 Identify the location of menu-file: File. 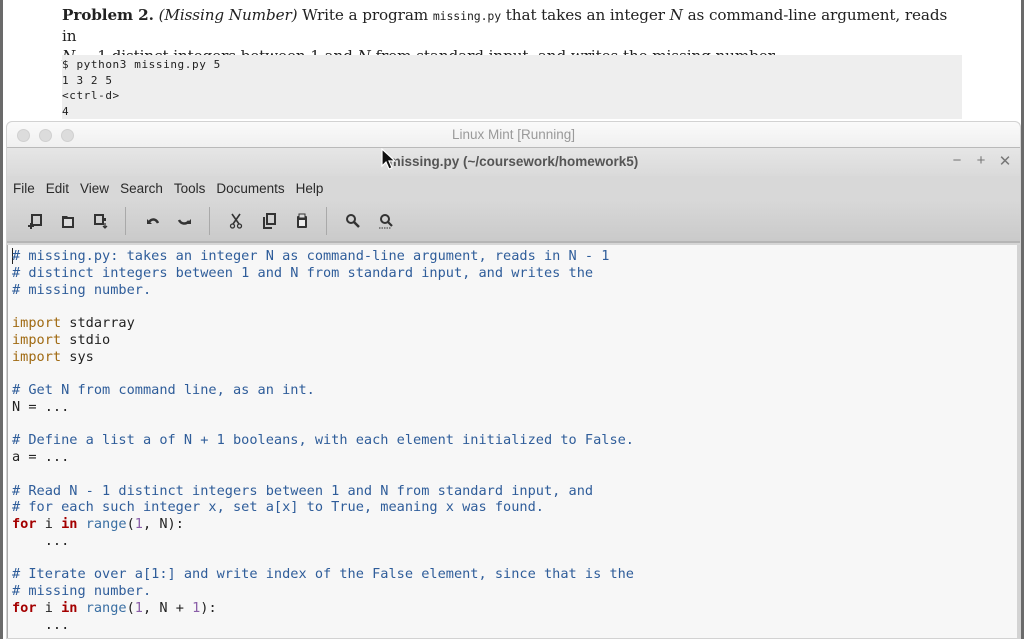
(24, 188).